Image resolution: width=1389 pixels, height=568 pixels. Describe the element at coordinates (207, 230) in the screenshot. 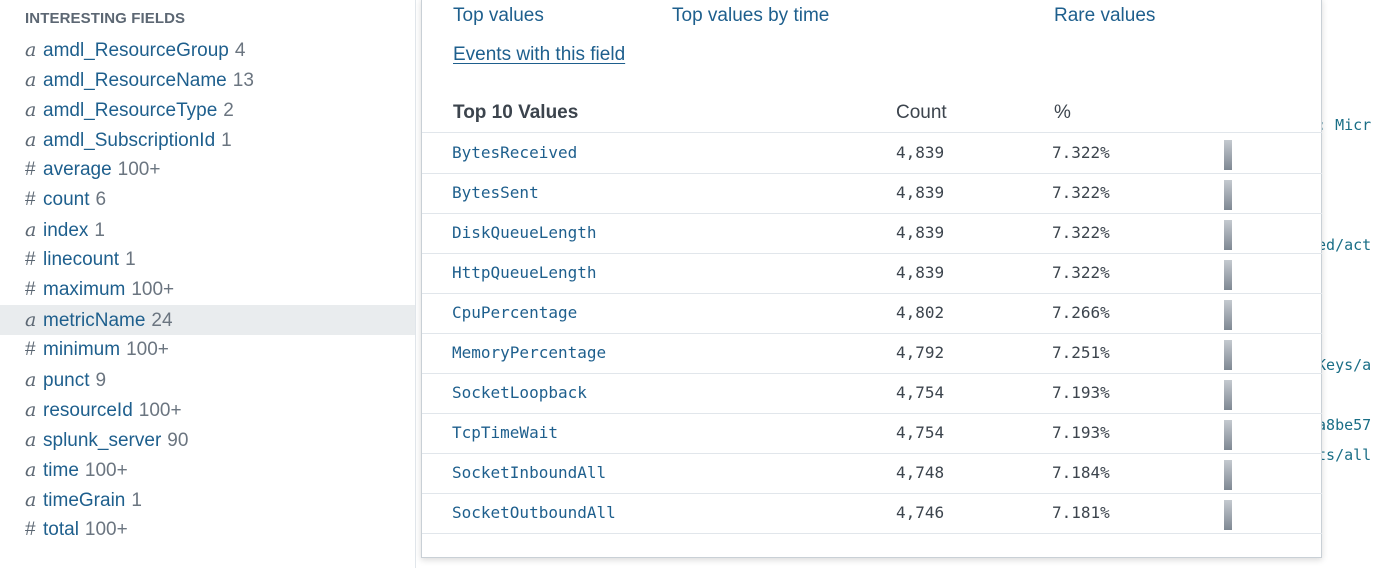

I see `field-item-index: a index 1` at that location.